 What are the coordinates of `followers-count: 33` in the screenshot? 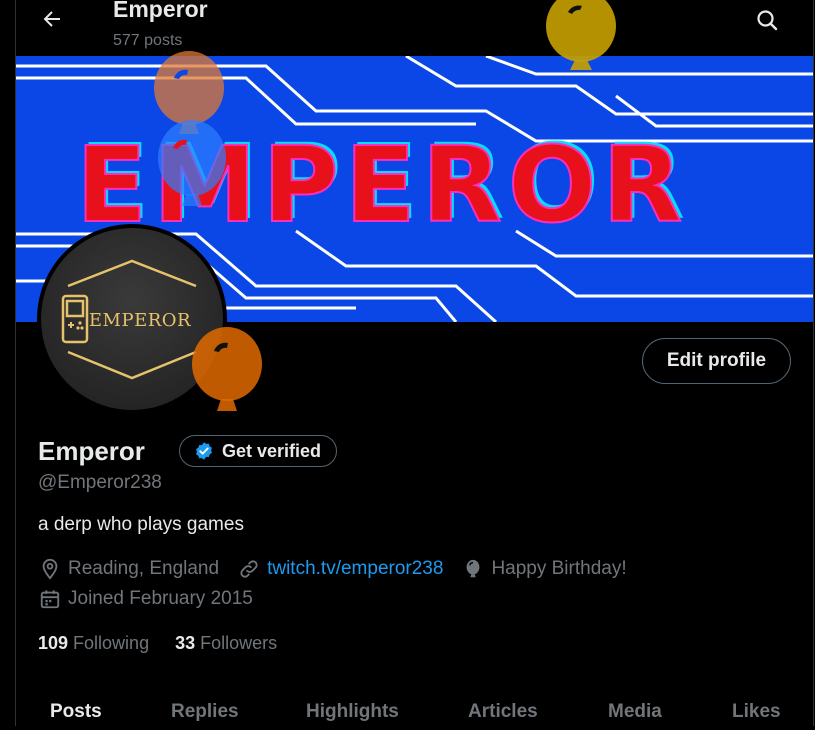 It's located at (185, 643).